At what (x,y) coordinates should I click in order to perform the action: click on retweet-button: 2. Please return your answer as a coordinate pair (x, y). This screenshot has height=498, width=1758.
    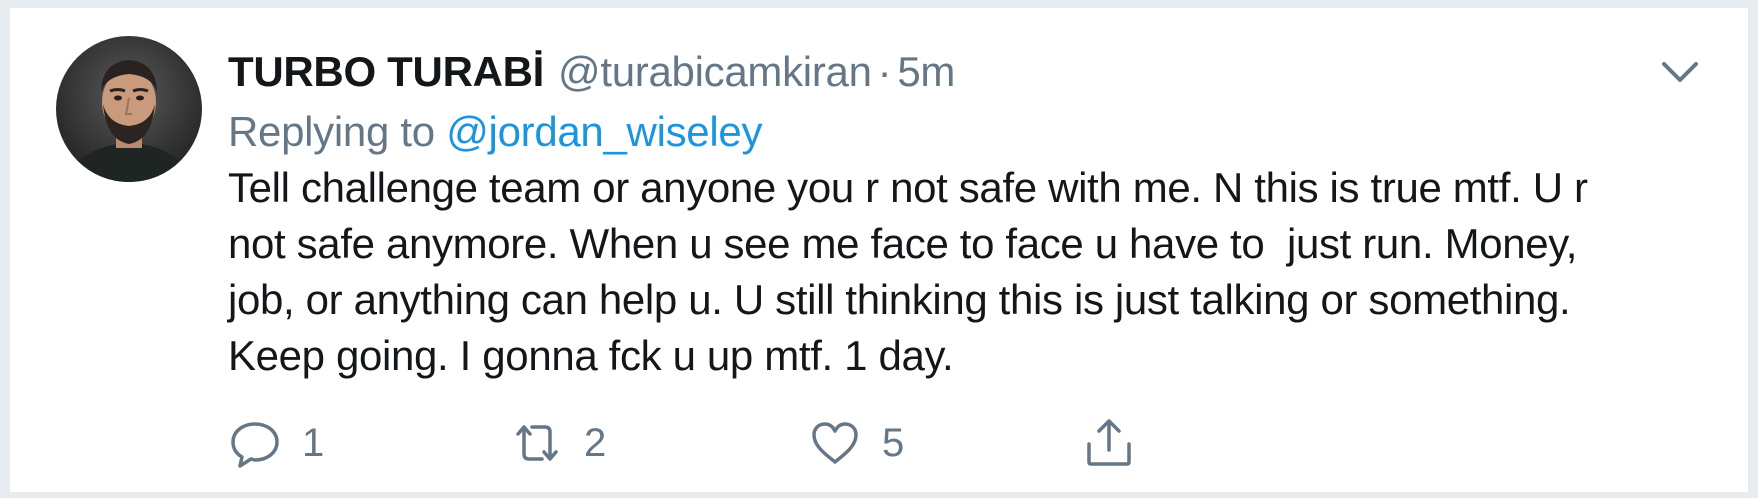
    Looking at the image, I should click on (558, 443).